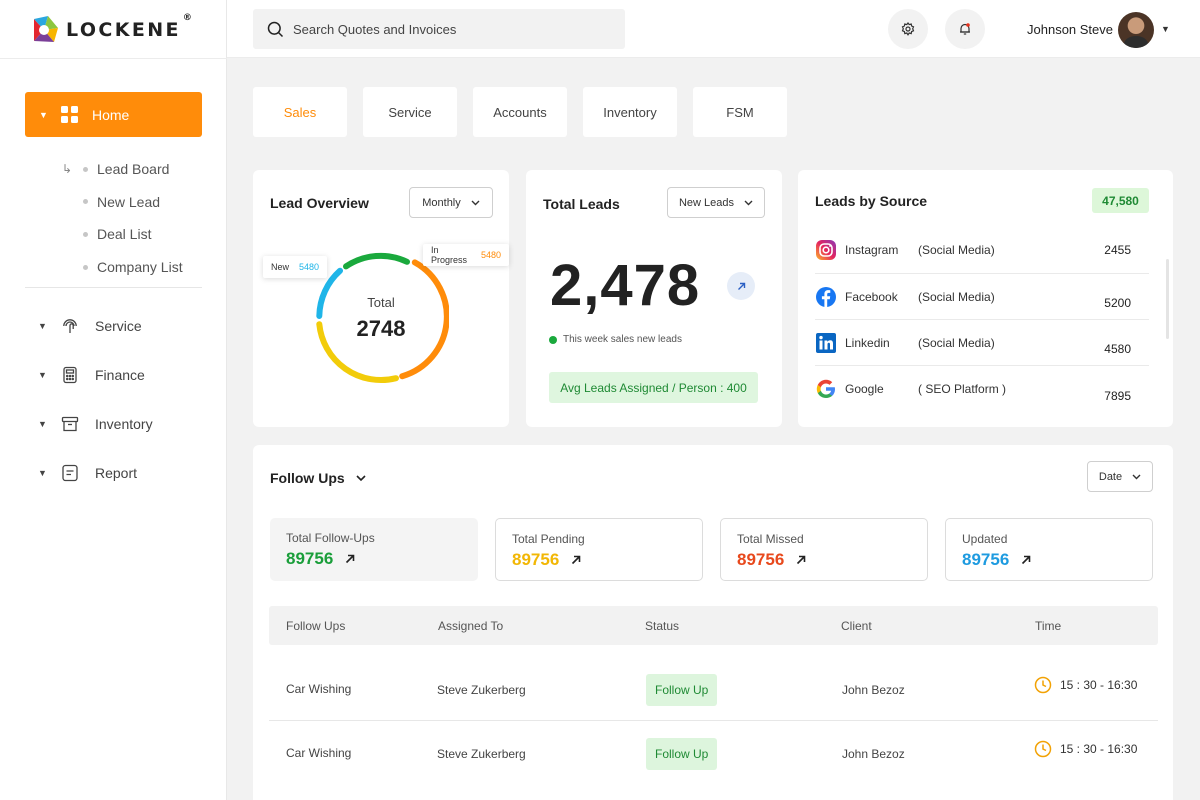  I want to click on calculator-icon, so click(70, 375).